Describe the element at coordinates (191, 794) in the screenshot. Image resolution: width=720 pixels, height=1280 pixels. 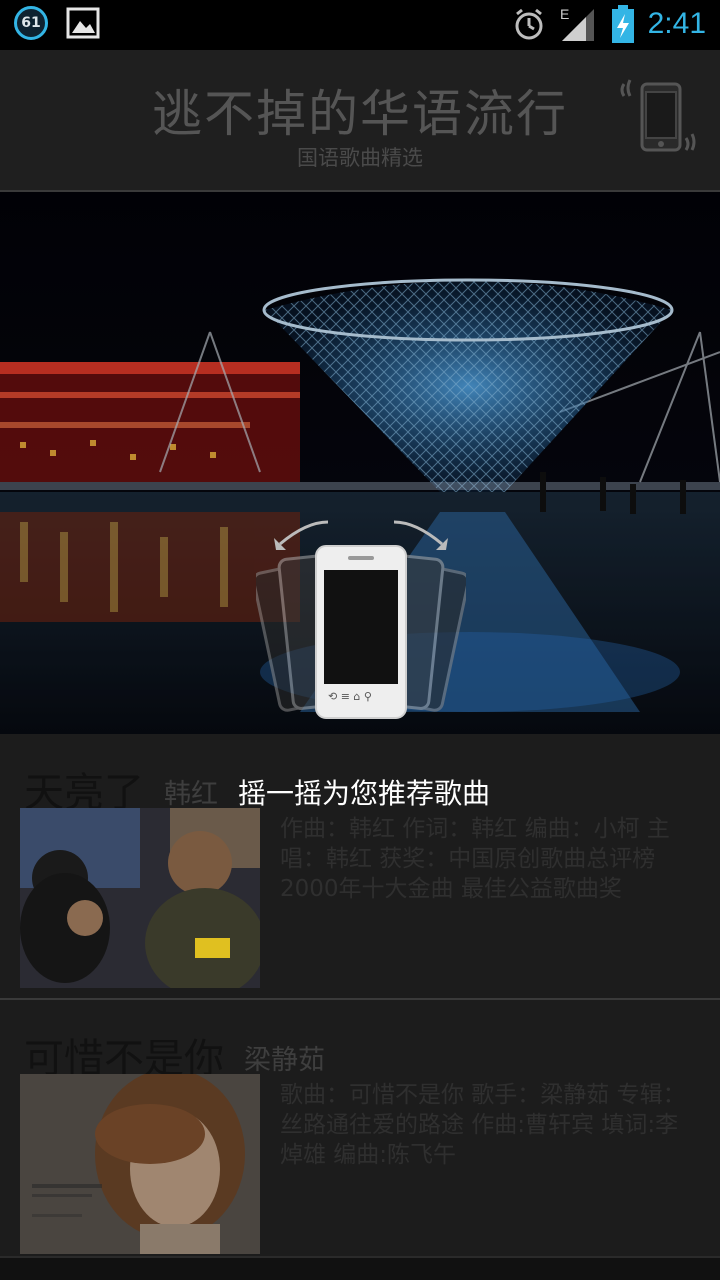
I see `song-artist: 韩红` at that location.